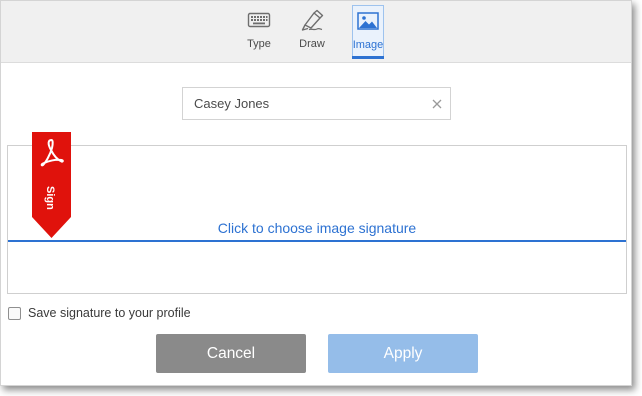  Describe the element at coordinates (259, 32) in the screenshot. I see `tab-type: Type` at that location.